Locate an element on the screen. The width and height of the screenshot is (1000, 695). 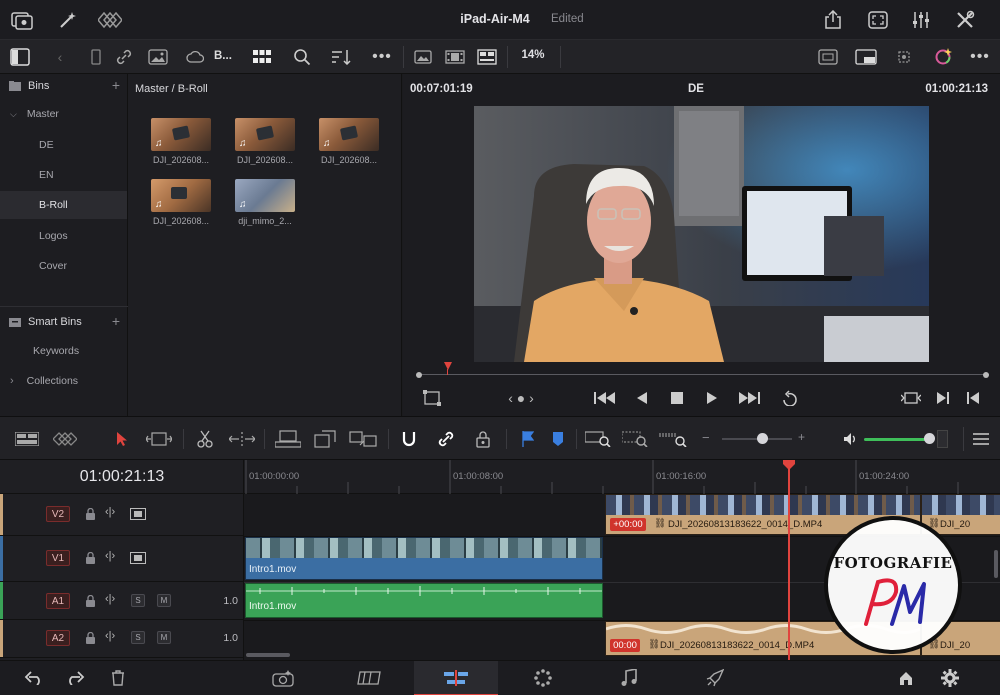
track-id: V1 is located at coordinates (58, 558).